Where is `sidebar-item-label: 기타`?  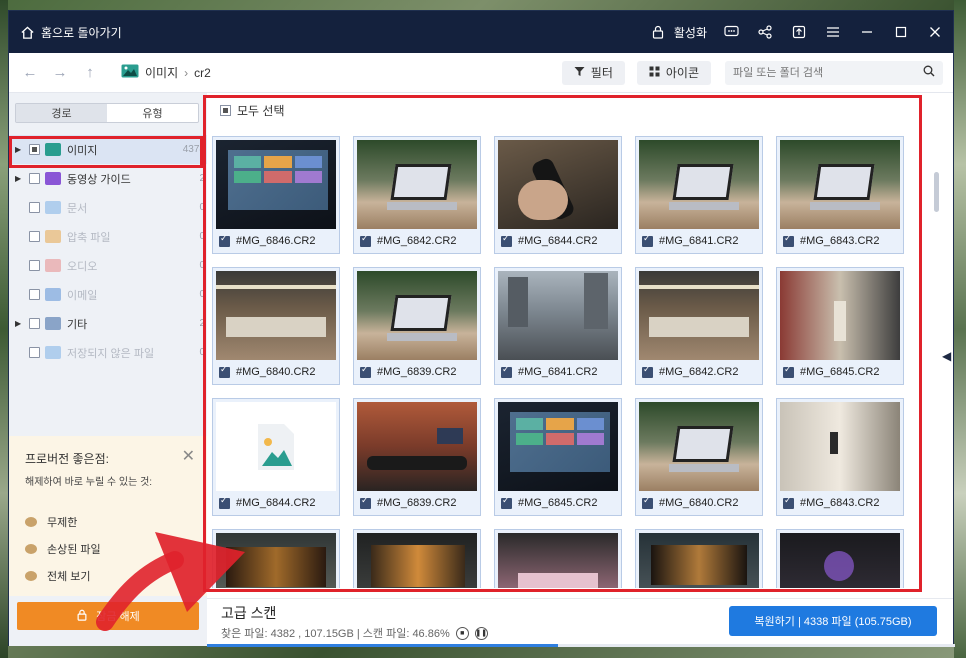
sidebar-item-label: 기타 is located at coordinates (77, 324).